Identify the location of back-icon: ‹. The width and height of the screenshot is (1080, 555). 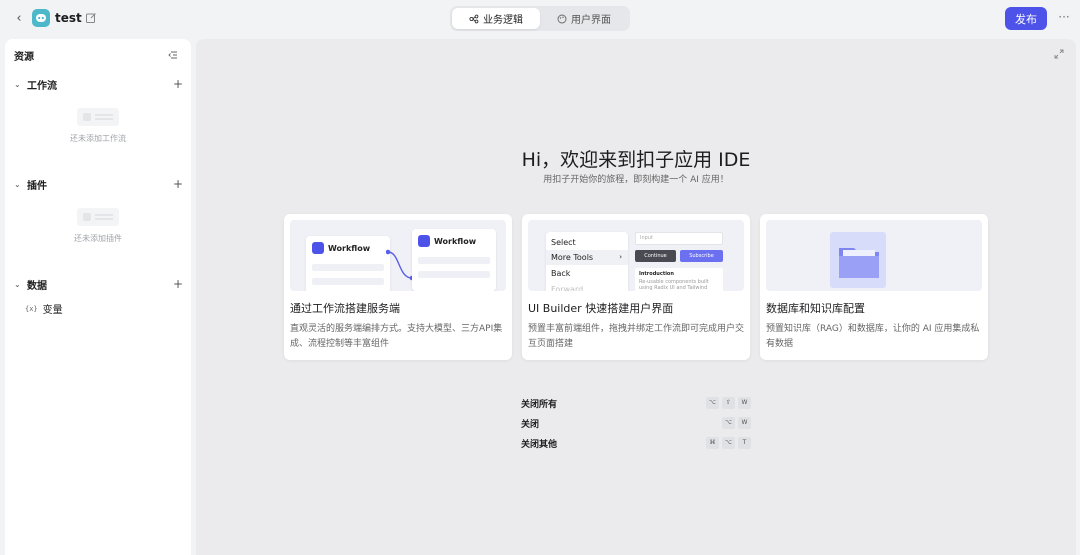
(19, 19).